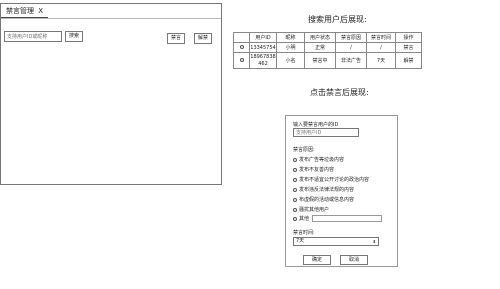 The image size is (500, 289). I want to click on mute-button: 禁言, so click(176, 38).